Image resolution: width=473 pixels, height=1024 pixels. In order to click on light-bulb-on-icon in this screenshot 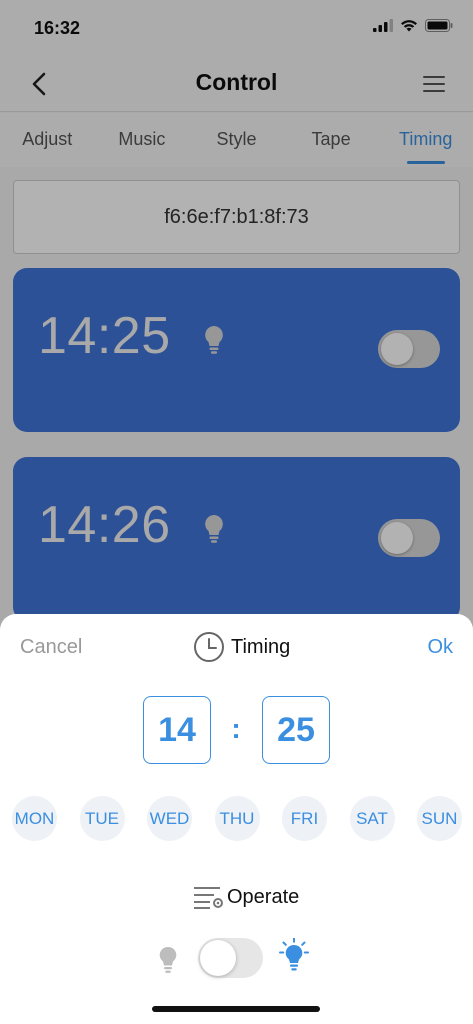, I will do `click(294, 954)`.